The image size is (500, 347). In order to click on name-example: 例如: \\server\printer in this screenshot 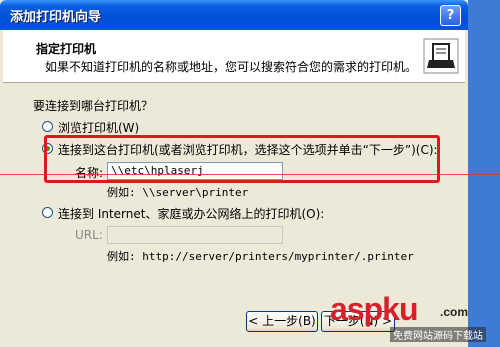, I will do `click(178, 192)`.